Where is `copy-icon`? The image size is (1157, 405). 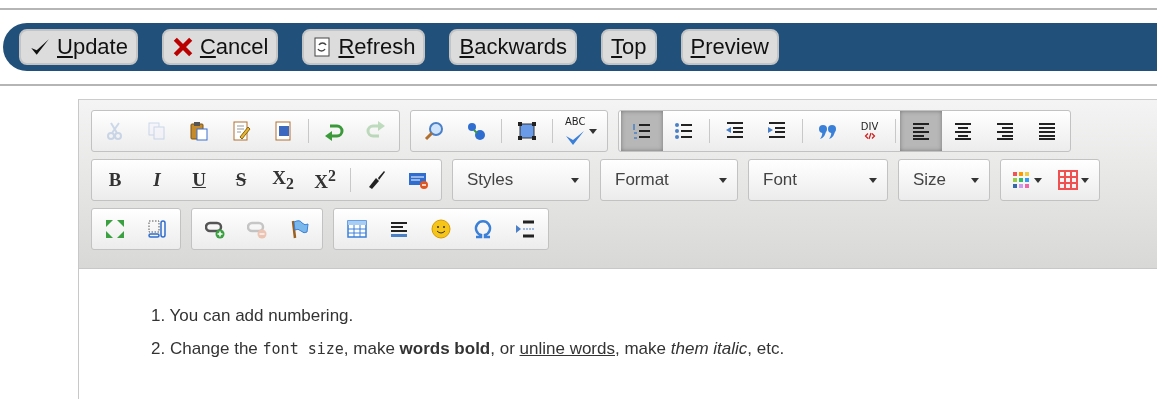 copy-icon is located at coordinates (157, 131).